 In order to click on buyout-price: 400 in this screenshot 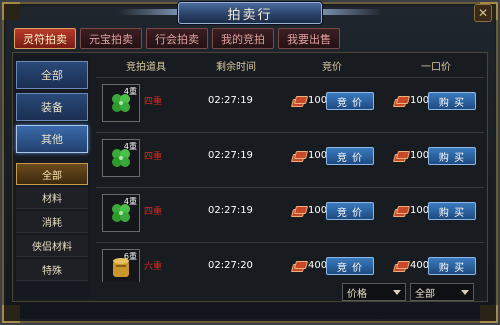, I will do `click(411, 265)`.